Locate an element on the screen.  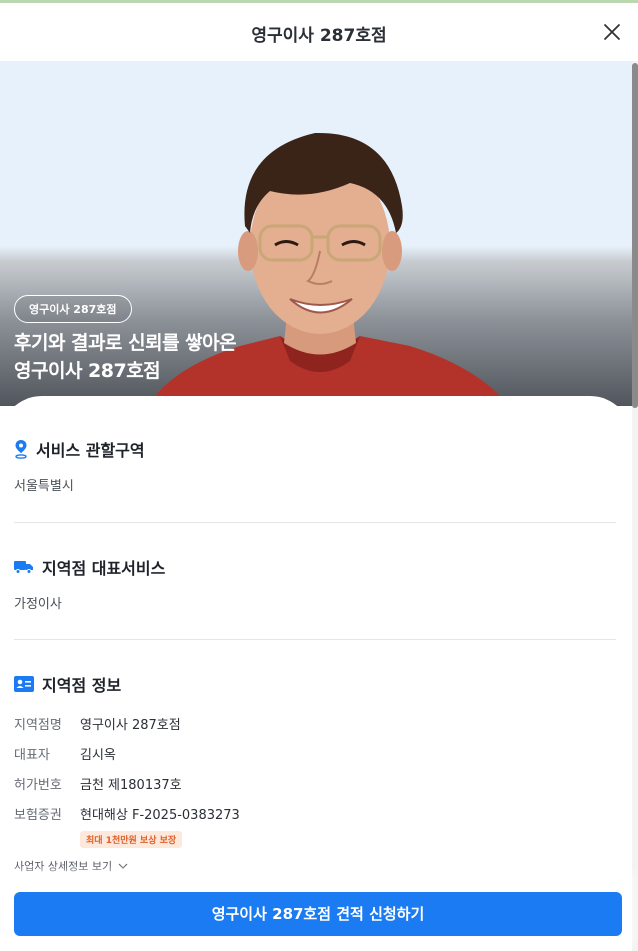
info-row-license: 허가번호 금천 제180137호 is located at coordinates (315, 783).